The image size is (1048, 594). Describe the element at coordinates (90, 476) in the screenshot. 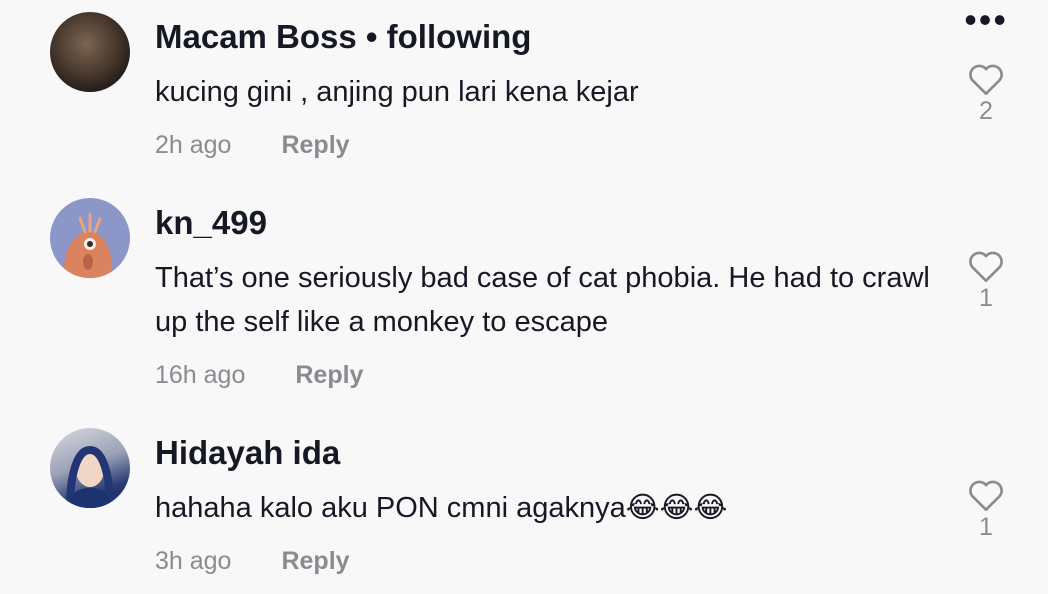

I see `profile-photo-icon` at that location.